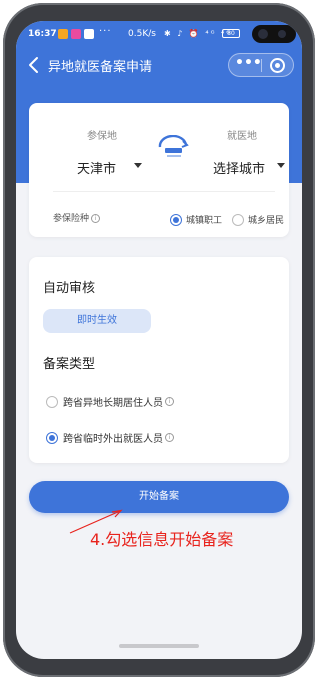 This screenshot has height=680, width=320. What do you see at coordinates (162, 539) in the screenshot?
I see `annotation-text: 4.勾选信息开始备案` at bounding box center [162, 539].